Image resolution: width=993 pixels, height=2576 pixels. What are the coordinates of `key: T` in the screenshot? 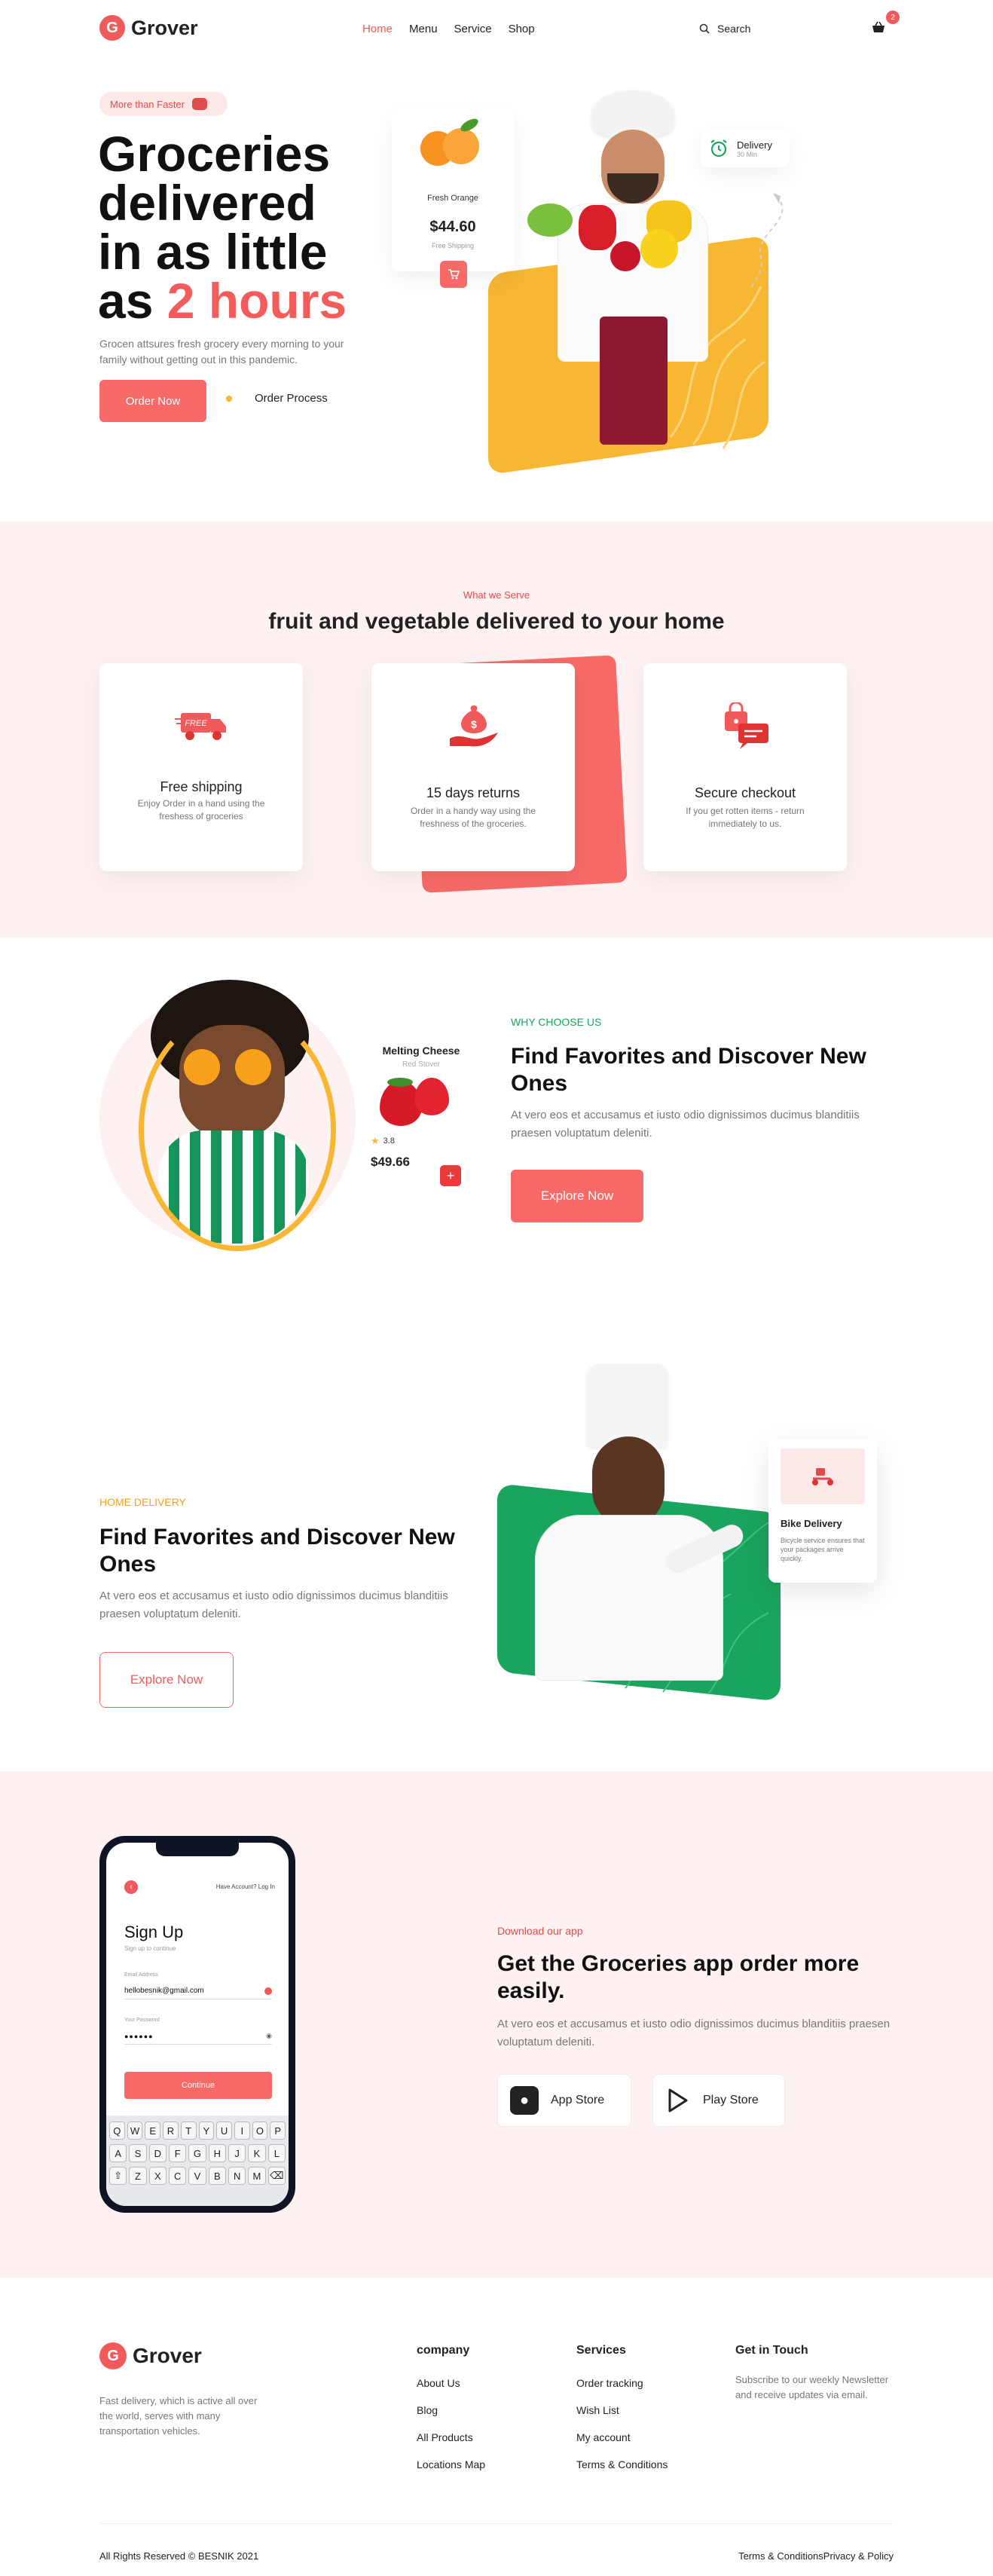 It's located at (189, 2131).